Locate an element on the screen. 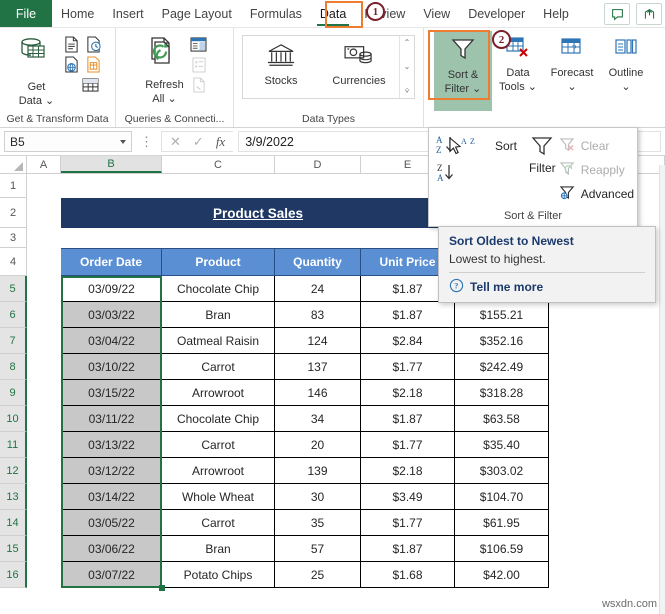 This screenshot has height=614, width=665. cell-total-price-12: $303.02 is located at coordinates (502, 471).